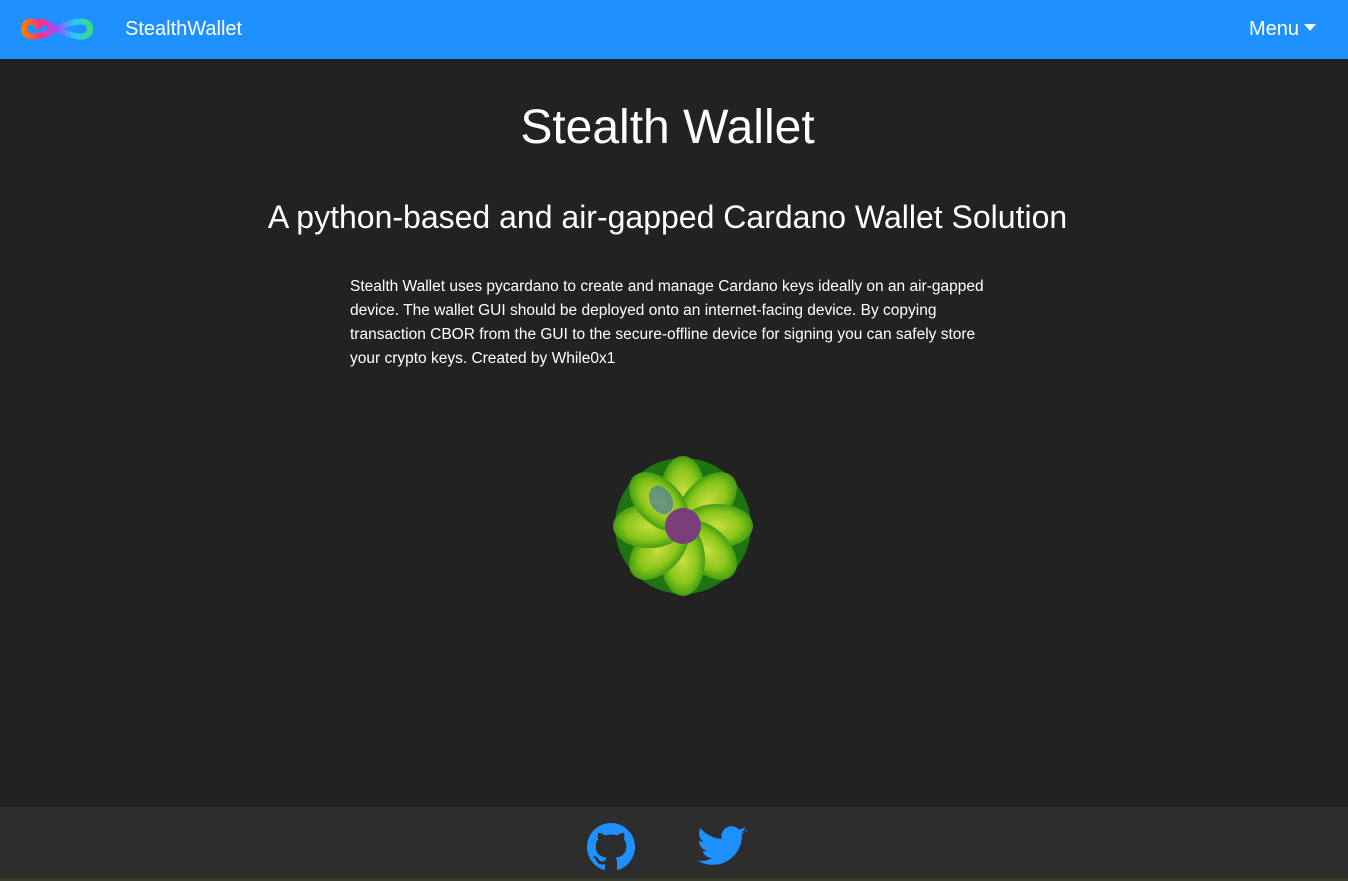 This screenshot has height=881, width=1348. Describe the element at coordinates (674, 29) in the screenshot. I see `navbar: StealthWallet Menu` at that location.